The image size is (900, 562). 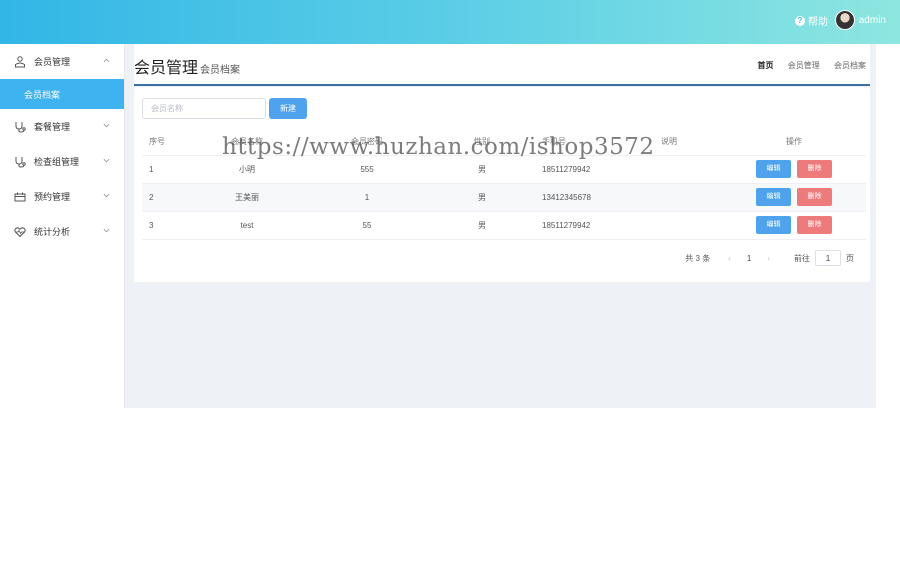 What do you see at coordinates (794, 142) in the screenshot?
I see `col-actions: 操作` at bounding box center [794, 142].